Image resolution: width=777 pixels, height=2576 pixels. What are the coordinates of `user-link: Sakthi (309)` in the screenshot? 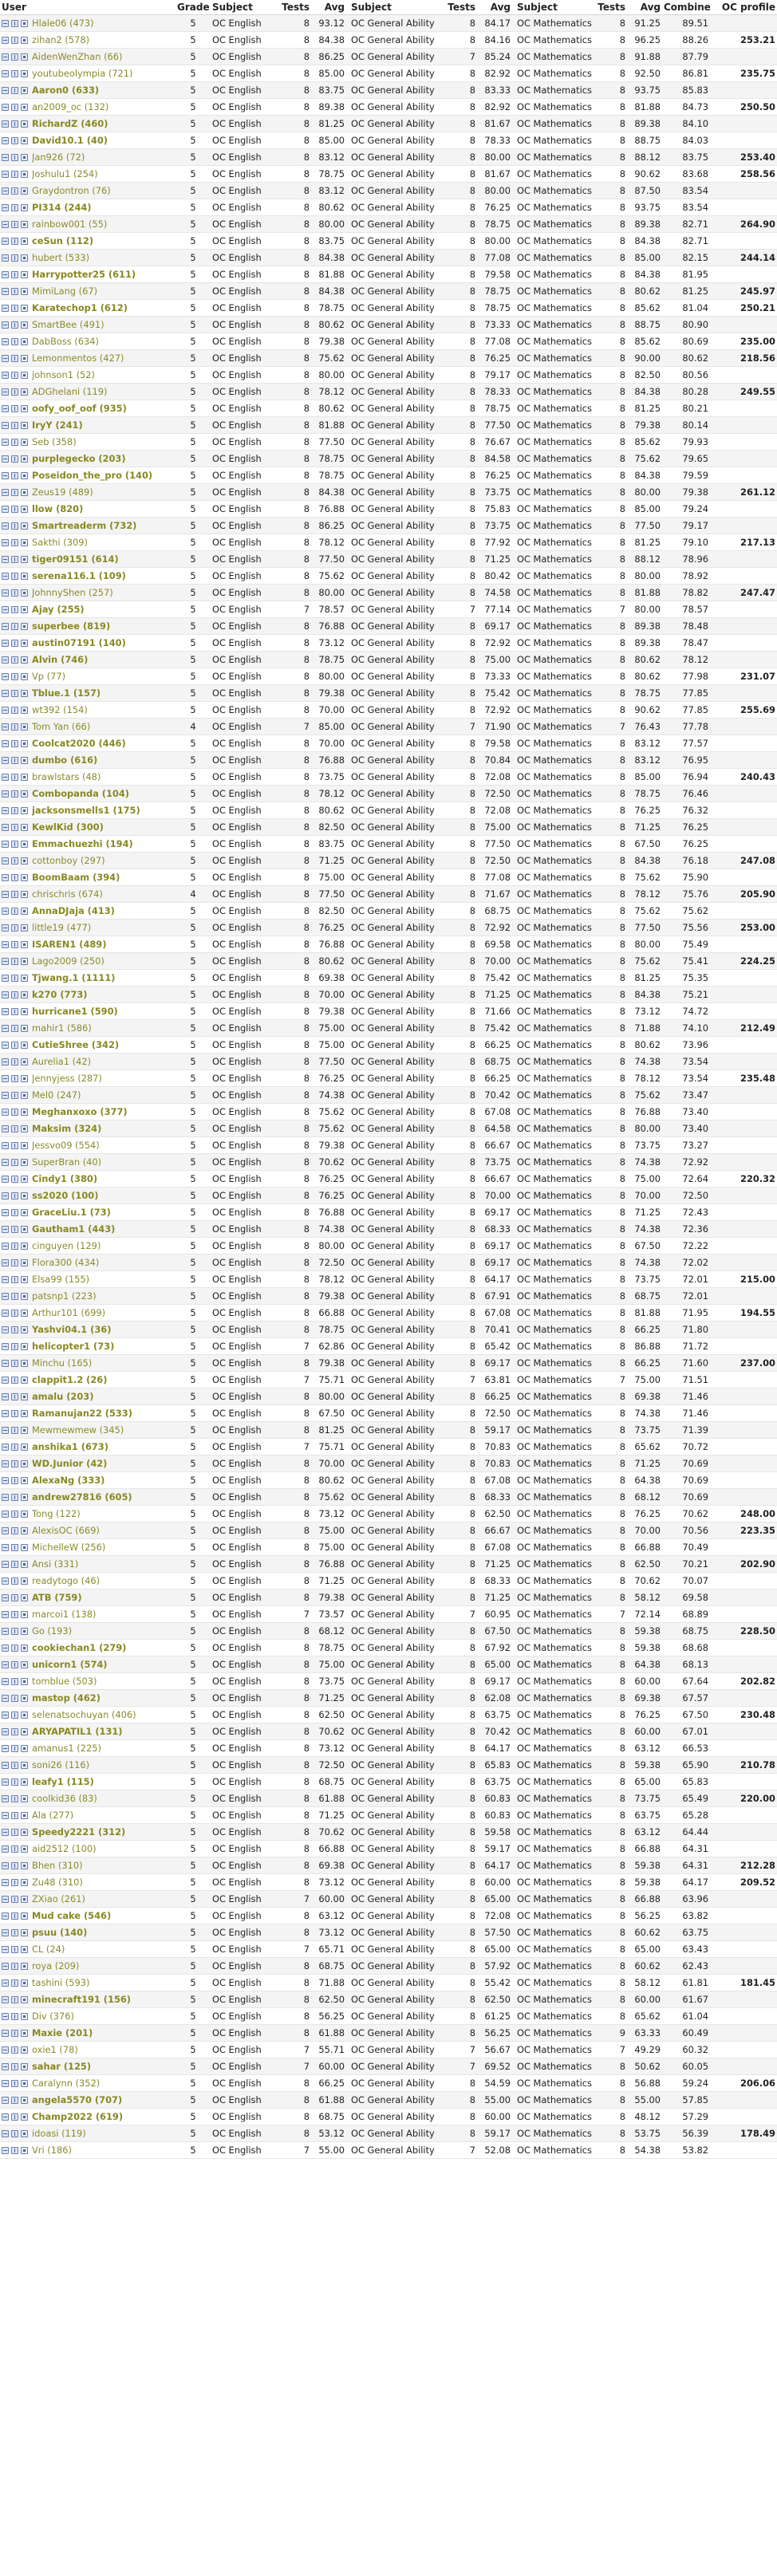 It's located at (60, 542).